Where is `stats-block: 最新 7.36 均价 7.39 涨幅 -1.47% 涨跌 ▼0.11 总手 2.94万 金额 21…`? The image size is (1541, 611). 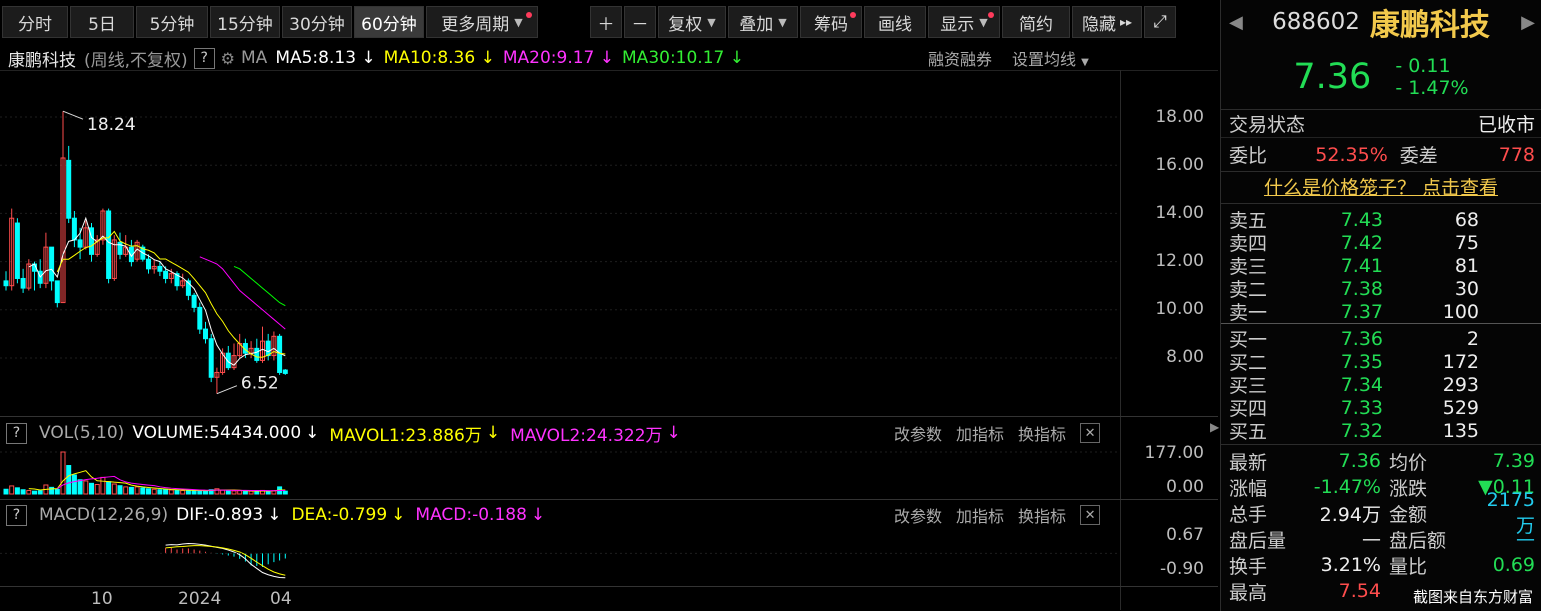
stats-block: 最新 7.36 均价 7.39 涨幅 -1.47% 涨跌 ▼0.11 总手 2.94万 金额 21… is located at coordinates (1381, 524).